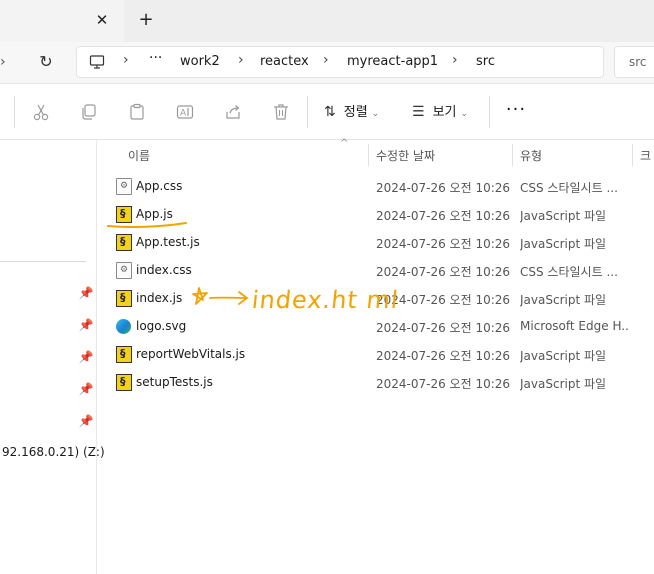 The width and height of the screenshot is (654, 574). I want to click on refresh-icon: ↻, so click(46, 62).